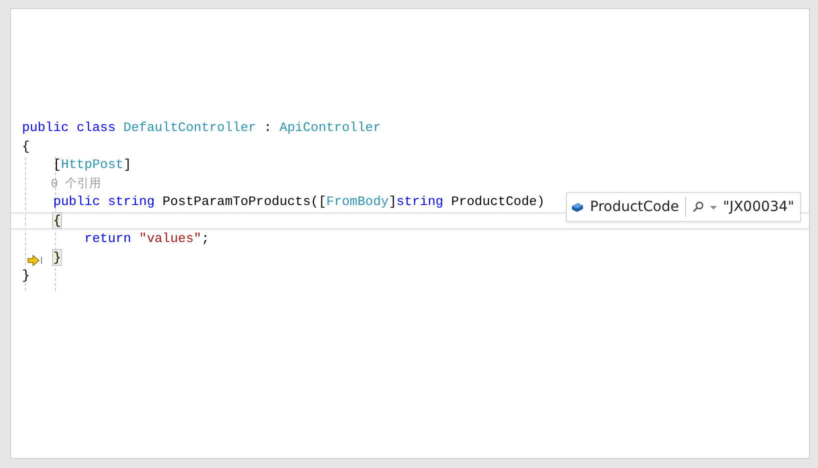  I want to click on code-line: public string PostParamToProducts([FromBody]string ProductCode), so click(298, 202).